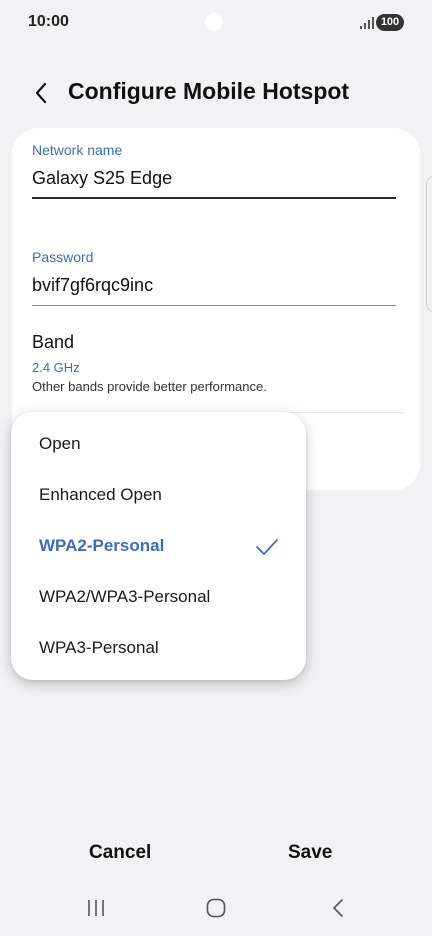 This screenshot has height=936, width=432. I want to click on password-label: Password, so click(63, 257).